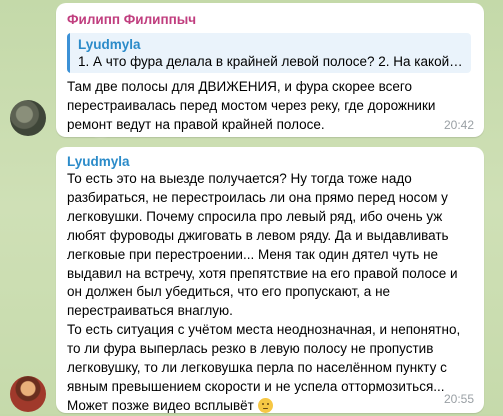  What do you see at coordinates (265, 405) in the screenshot?
I see `thinking-face-icon` at bounding box center [265, 405].